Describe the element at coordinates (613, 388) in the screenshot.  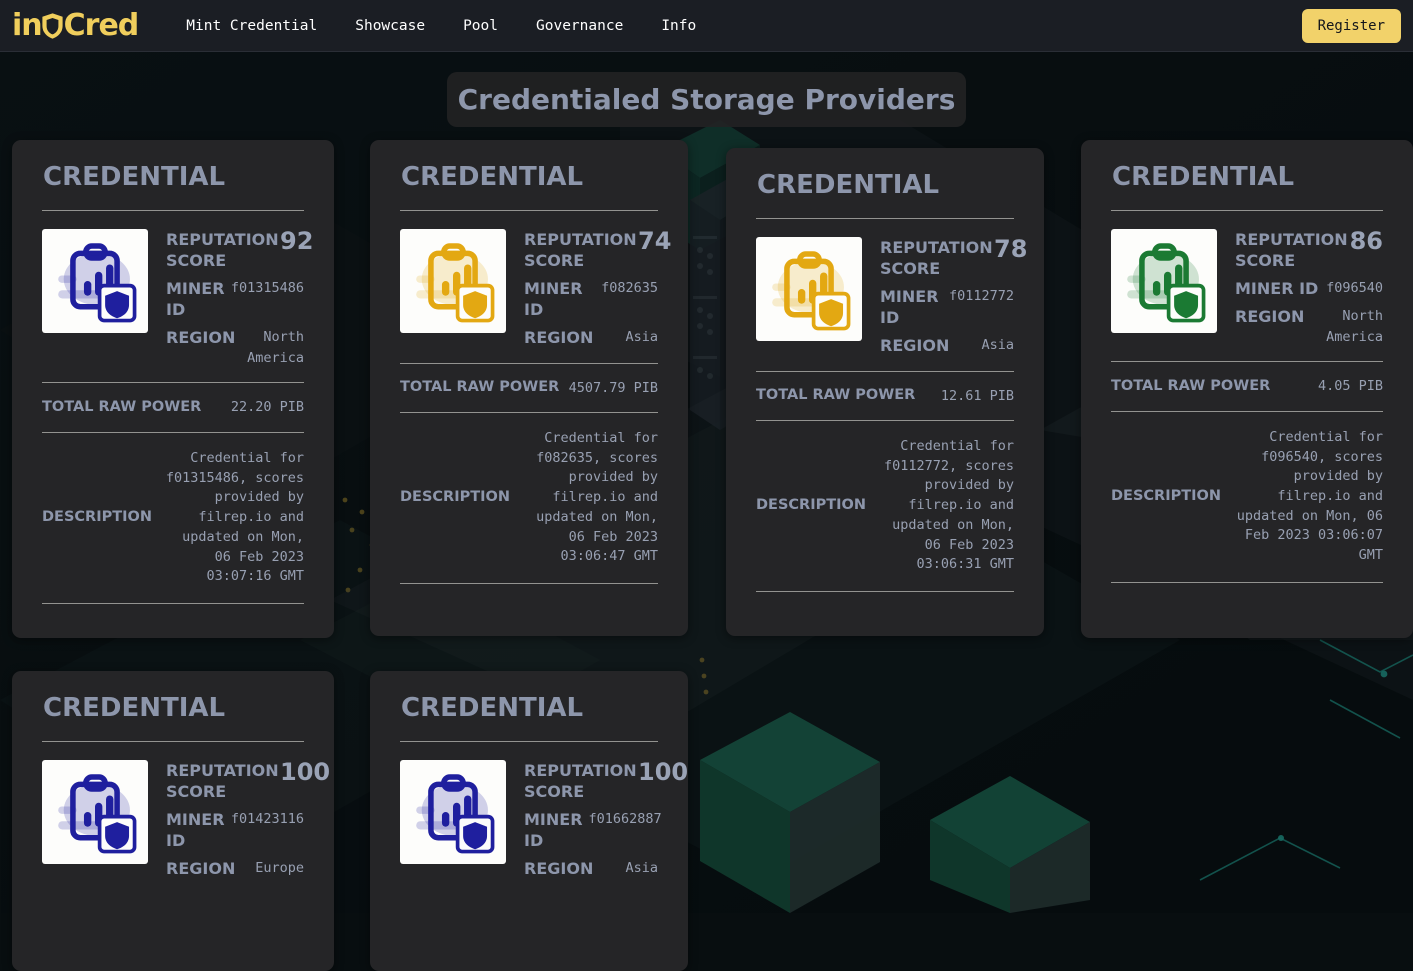
I see `total-raw-power-value: 4507.79 PIB` at that location.